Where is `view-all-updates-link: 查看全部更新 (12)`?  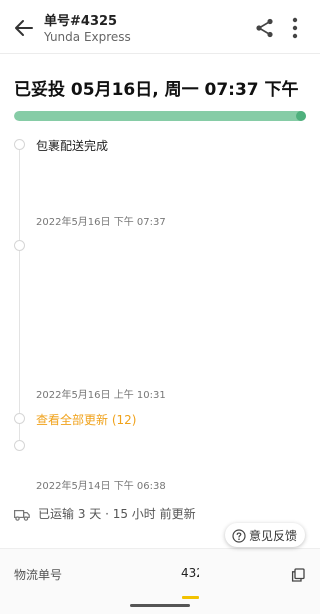 view-all-updates-link: 查看全部更新 (12) is located at coordinates (86, 419).